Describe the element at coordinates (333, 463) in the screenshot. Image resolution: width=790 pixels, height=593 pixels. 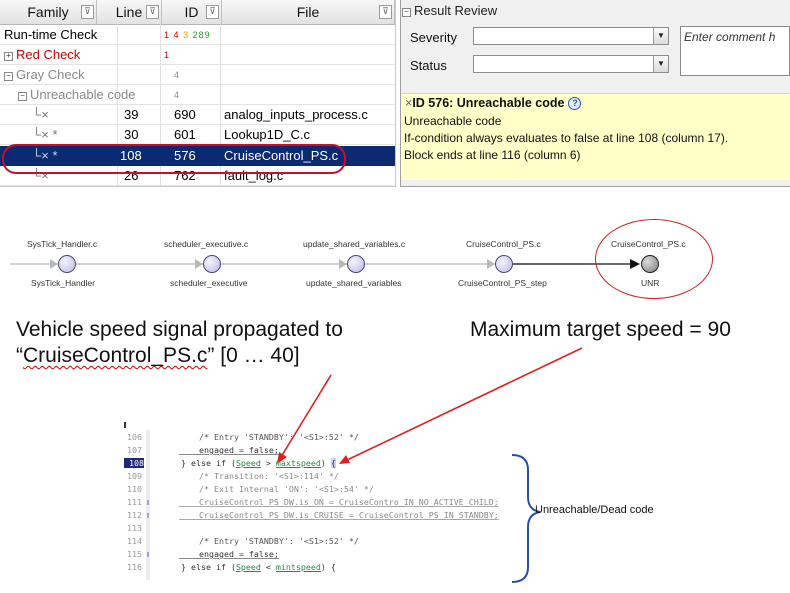
I see `brace-highlight: {` at that location.